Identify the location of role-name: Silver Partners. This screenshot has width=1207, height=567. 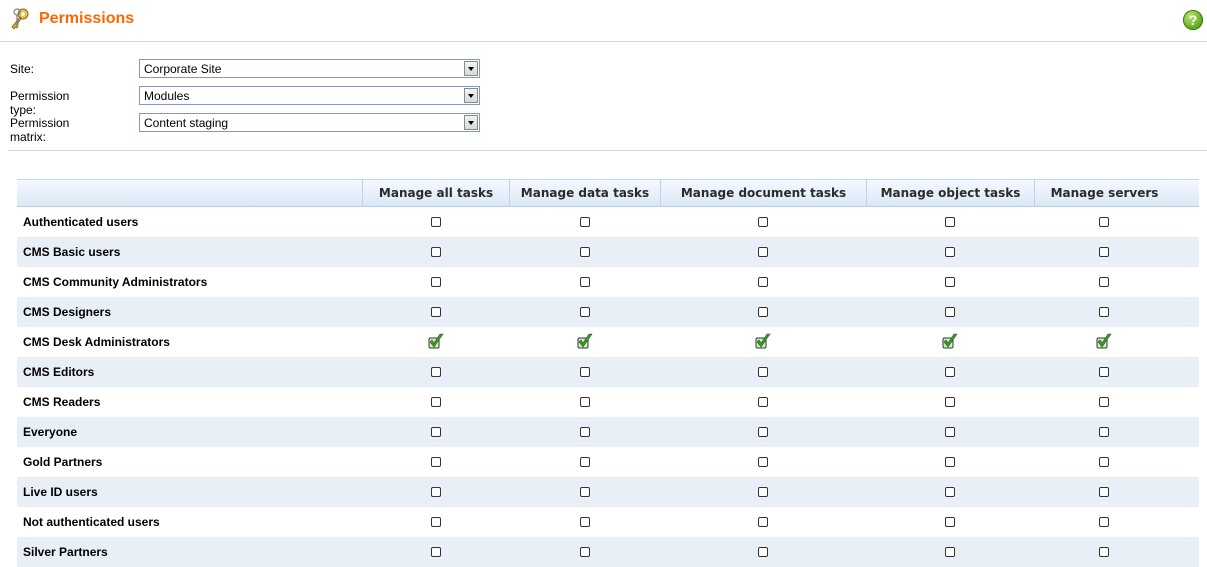
(65, 552).